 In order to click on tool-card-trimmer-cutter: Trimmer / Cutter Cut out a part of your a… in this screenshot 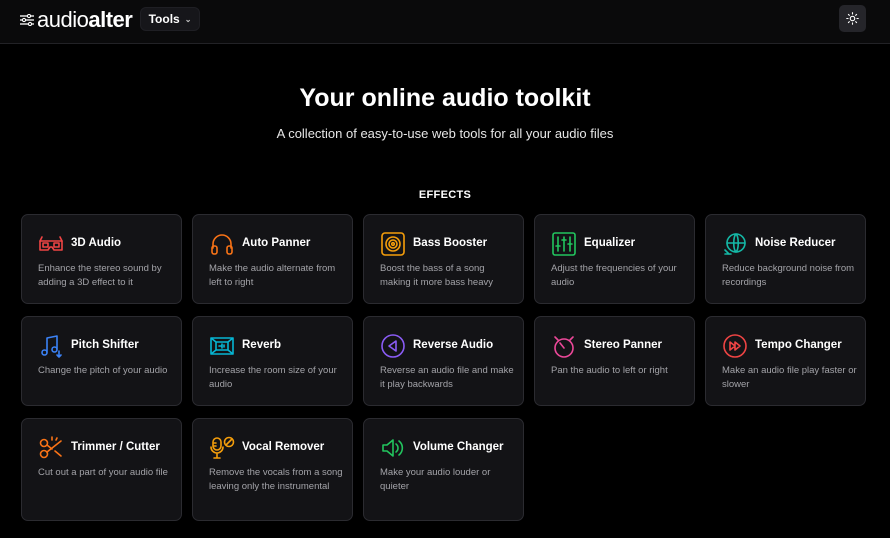, I will do `click(101, 469)`.